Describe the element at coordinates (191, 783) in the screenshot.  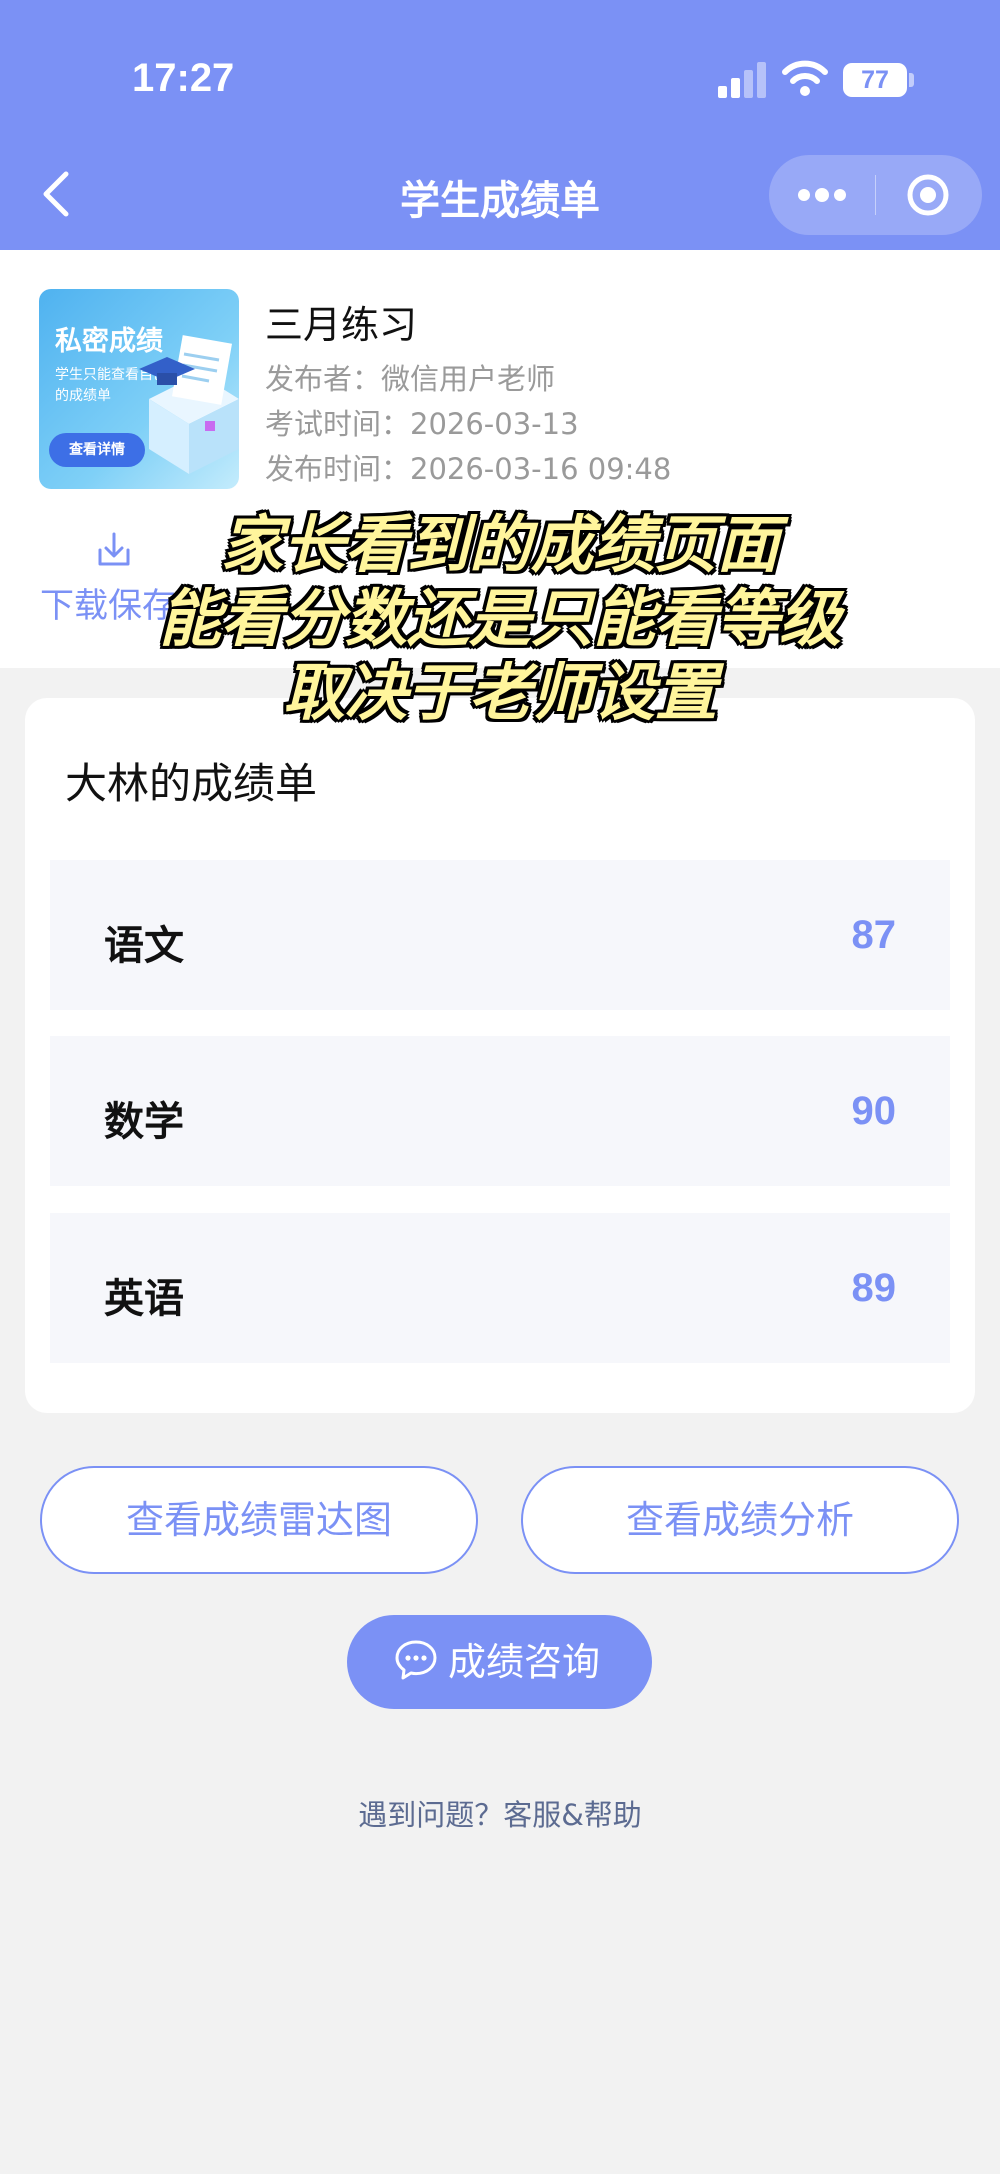
I see `score-card-title: 大林的成绩单` at that location.